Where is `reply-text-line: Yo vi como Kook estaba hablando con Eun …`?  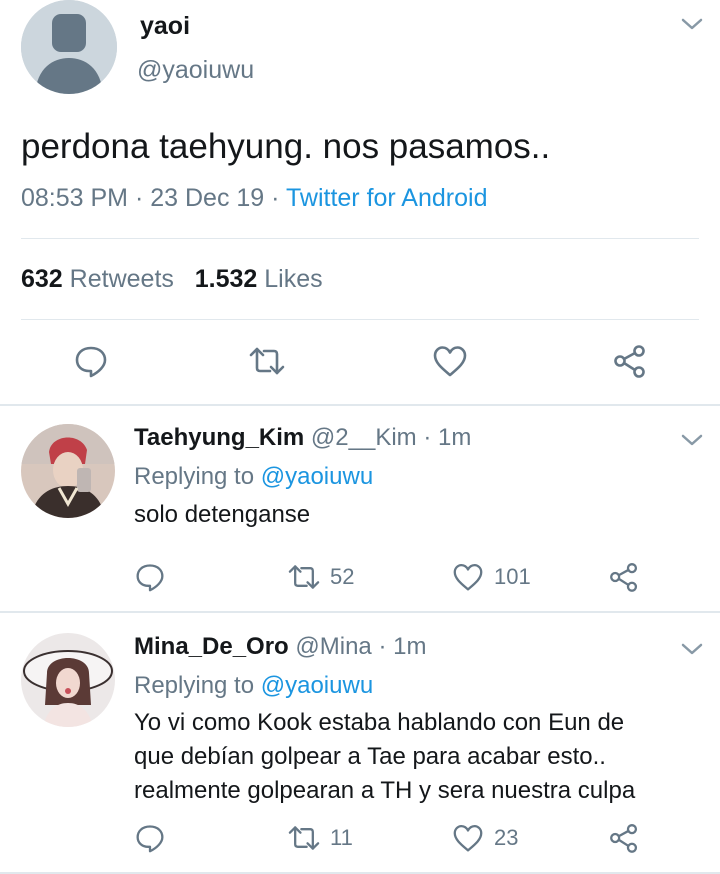 reply-text-line: Yo vi como Kook estaba hablando con Eun … is located at coordinates (379, 722).